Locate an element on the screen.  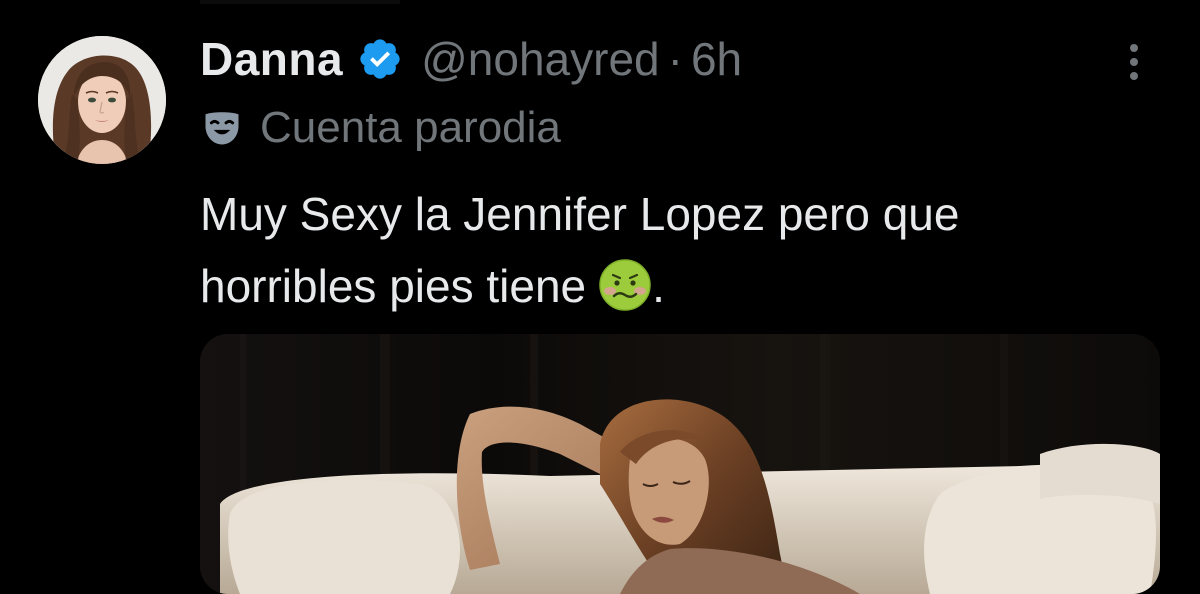
parody-account-label: Cuenta parodia is located at coordinates (380, 128).